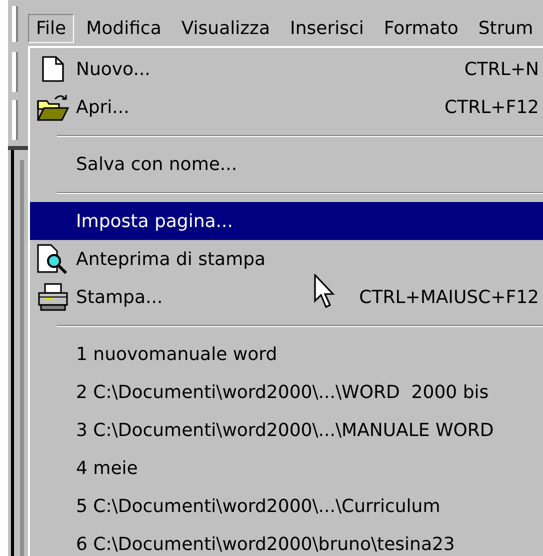 The image size is (543, 556). What do you see at coordinates (492, 107) in the screenshot?
I see `shortcut-text: CTRL+F12` at bounding box center [492, 107].